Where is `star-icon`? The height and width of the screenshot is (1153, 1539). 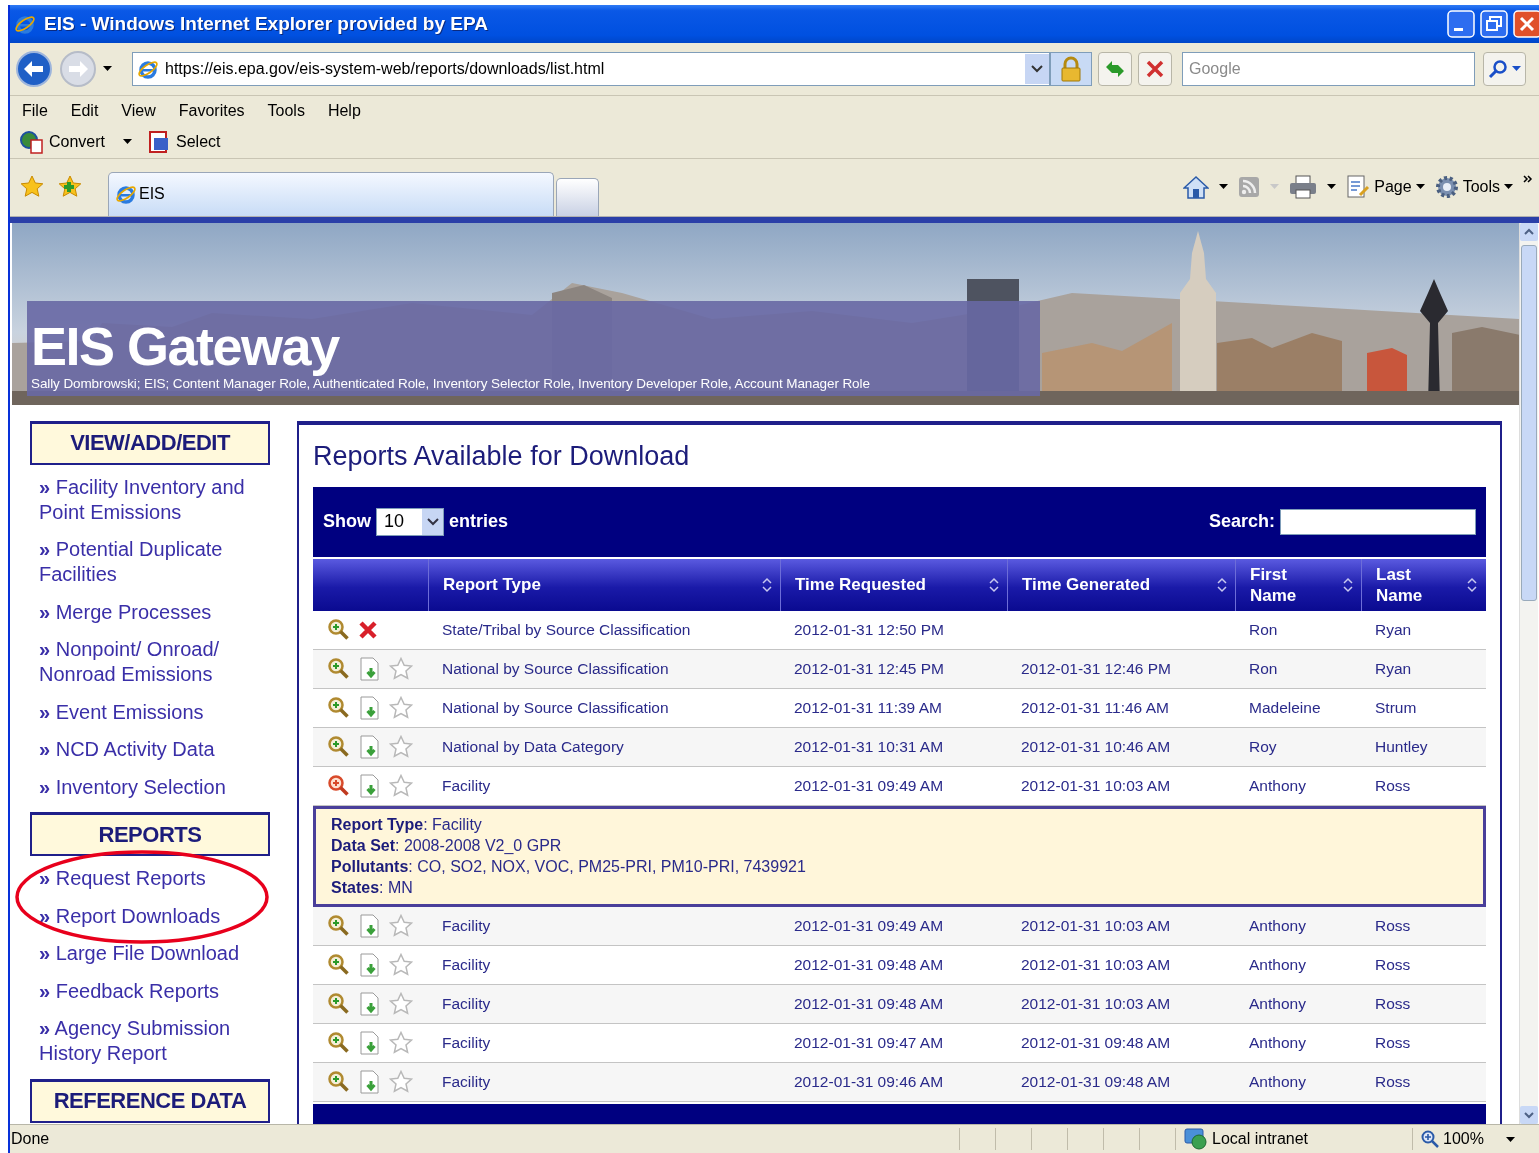 star-icon is located at coordinates (32, 186).